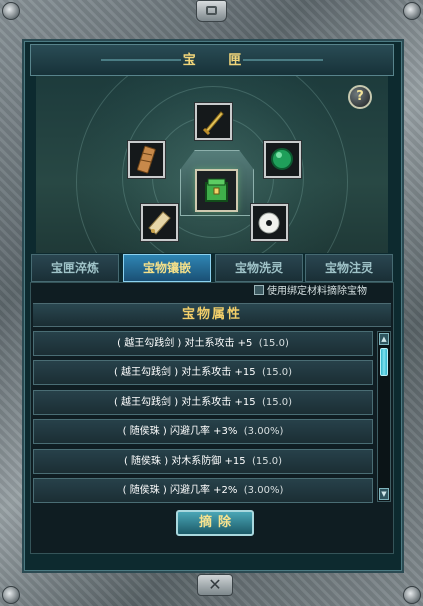  I want to click on slot-scroll, so click(159, 222).